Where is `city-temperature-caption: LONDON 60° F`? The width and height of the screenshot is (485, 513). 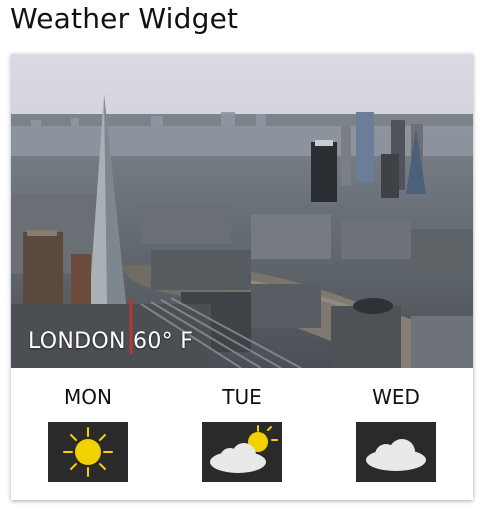 city-temperature-caption: LONDON 60° F is located at coordinates (111, 341).